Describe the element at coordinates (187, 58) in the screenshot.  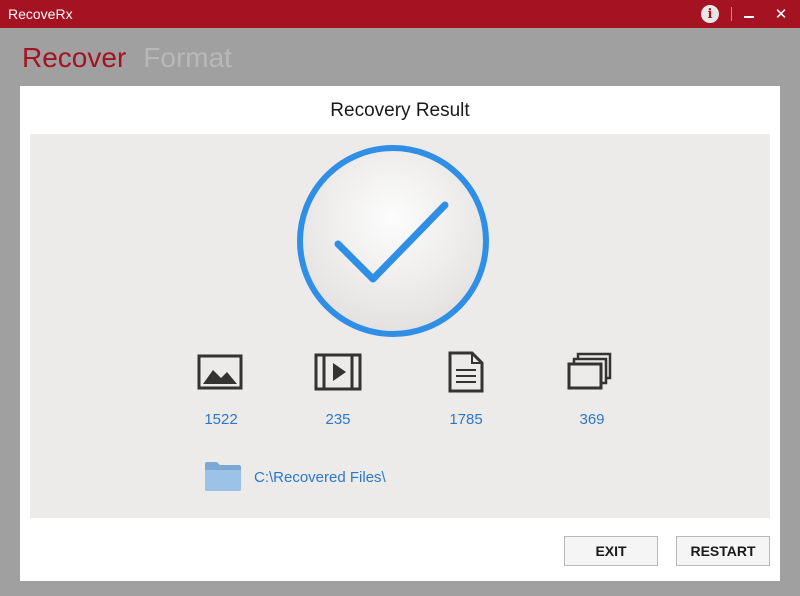
I see `tab-format: Format` at that location.